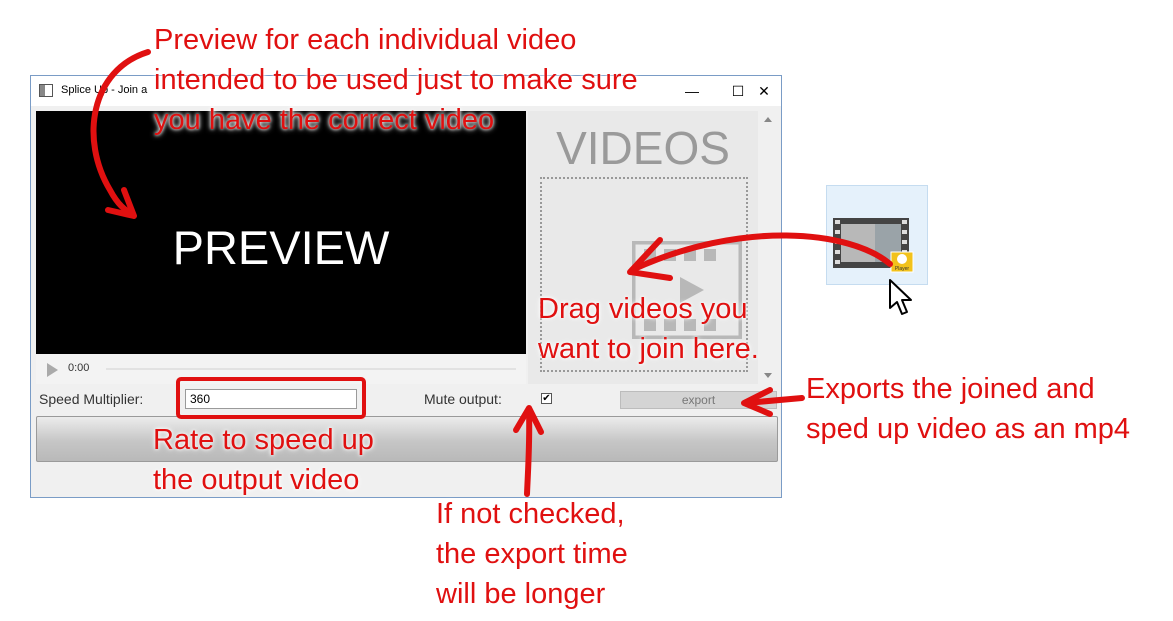 This screenshot has width=1173, height=621. I want to click on speed-annotation-line: the output video, so click(256, 480).